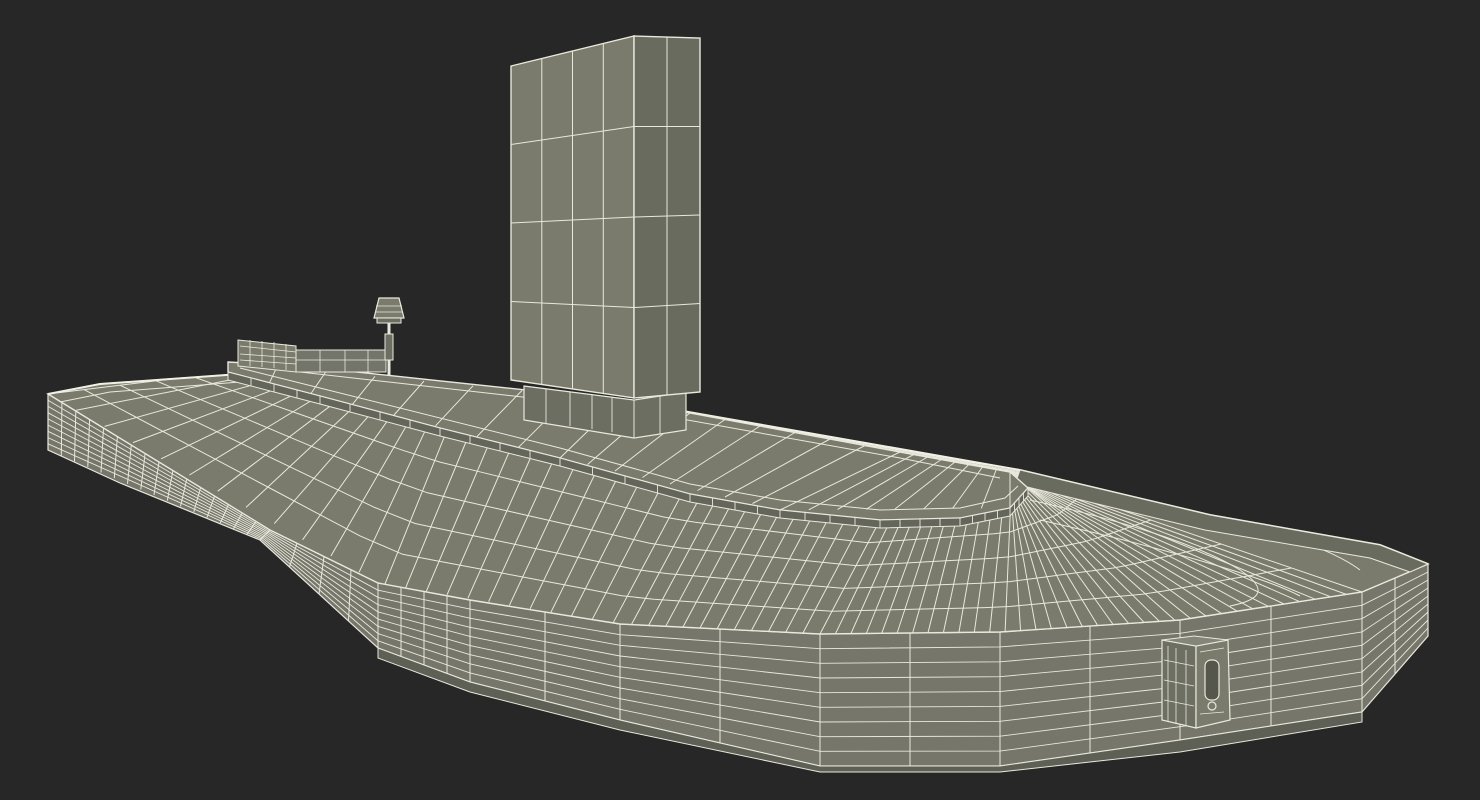 This screenshot has height=800, width=1480. What do you see at coordinates (605, 237) in the screenshot?
I see `information-display-board` at bounding box center [605, 237].